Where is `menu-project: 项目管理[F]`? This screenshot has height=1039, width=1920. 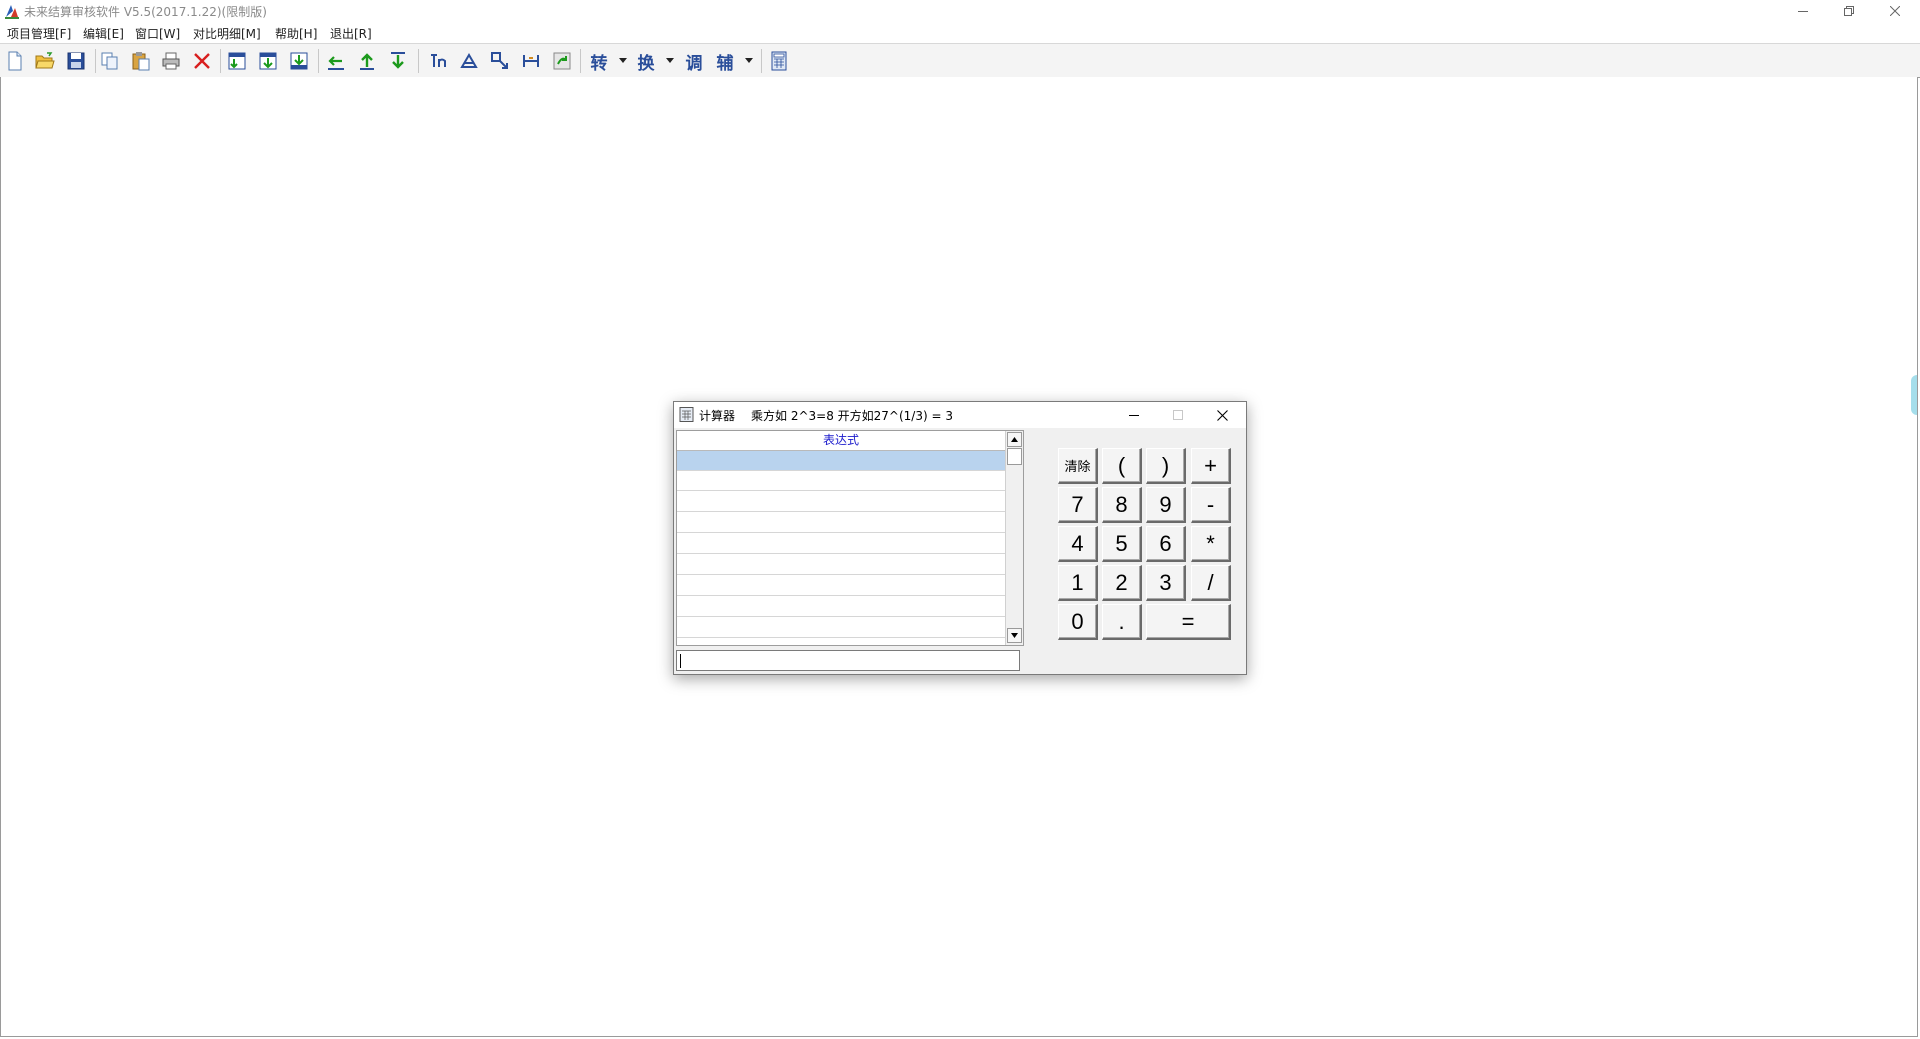
menu-project: 项目管理[F] is located at coordinates (39, 33).